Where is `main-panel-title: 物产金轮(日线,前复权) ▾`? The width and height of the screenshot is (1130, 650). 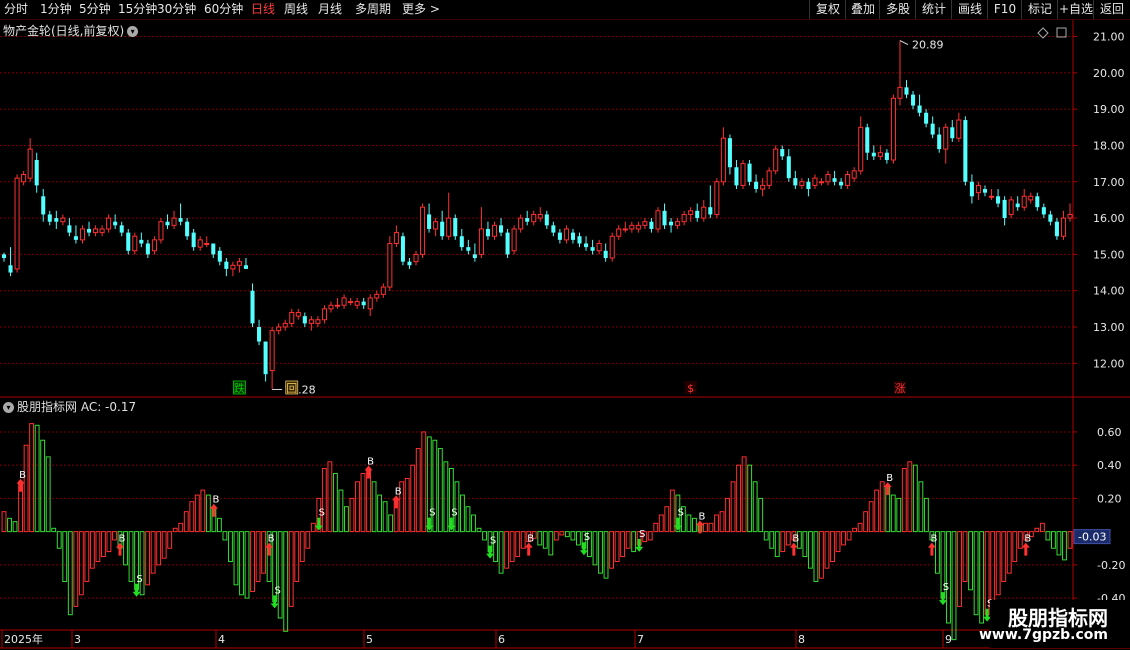
main-panel-title: 物产金轮(日线,前复权) ▾ is located at coordinates (71, 30).